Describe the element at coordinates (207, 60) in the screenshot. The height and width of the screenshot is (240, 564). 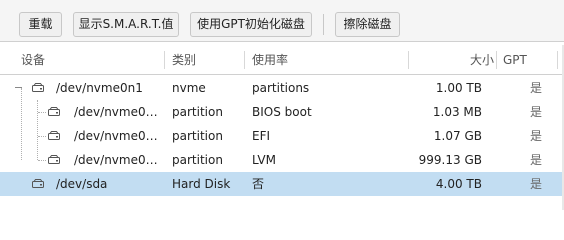
I see `column-header-type: 类别` at that location.